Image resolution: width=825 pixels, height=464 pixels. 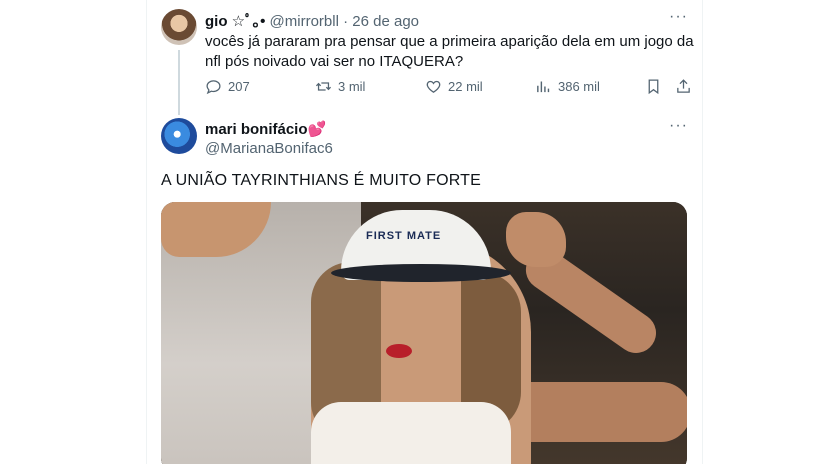 What do you see at coordinates (304, 21) in the screenshot?
I see `handle: @mirrorbll` at bounding box center [304, 21].